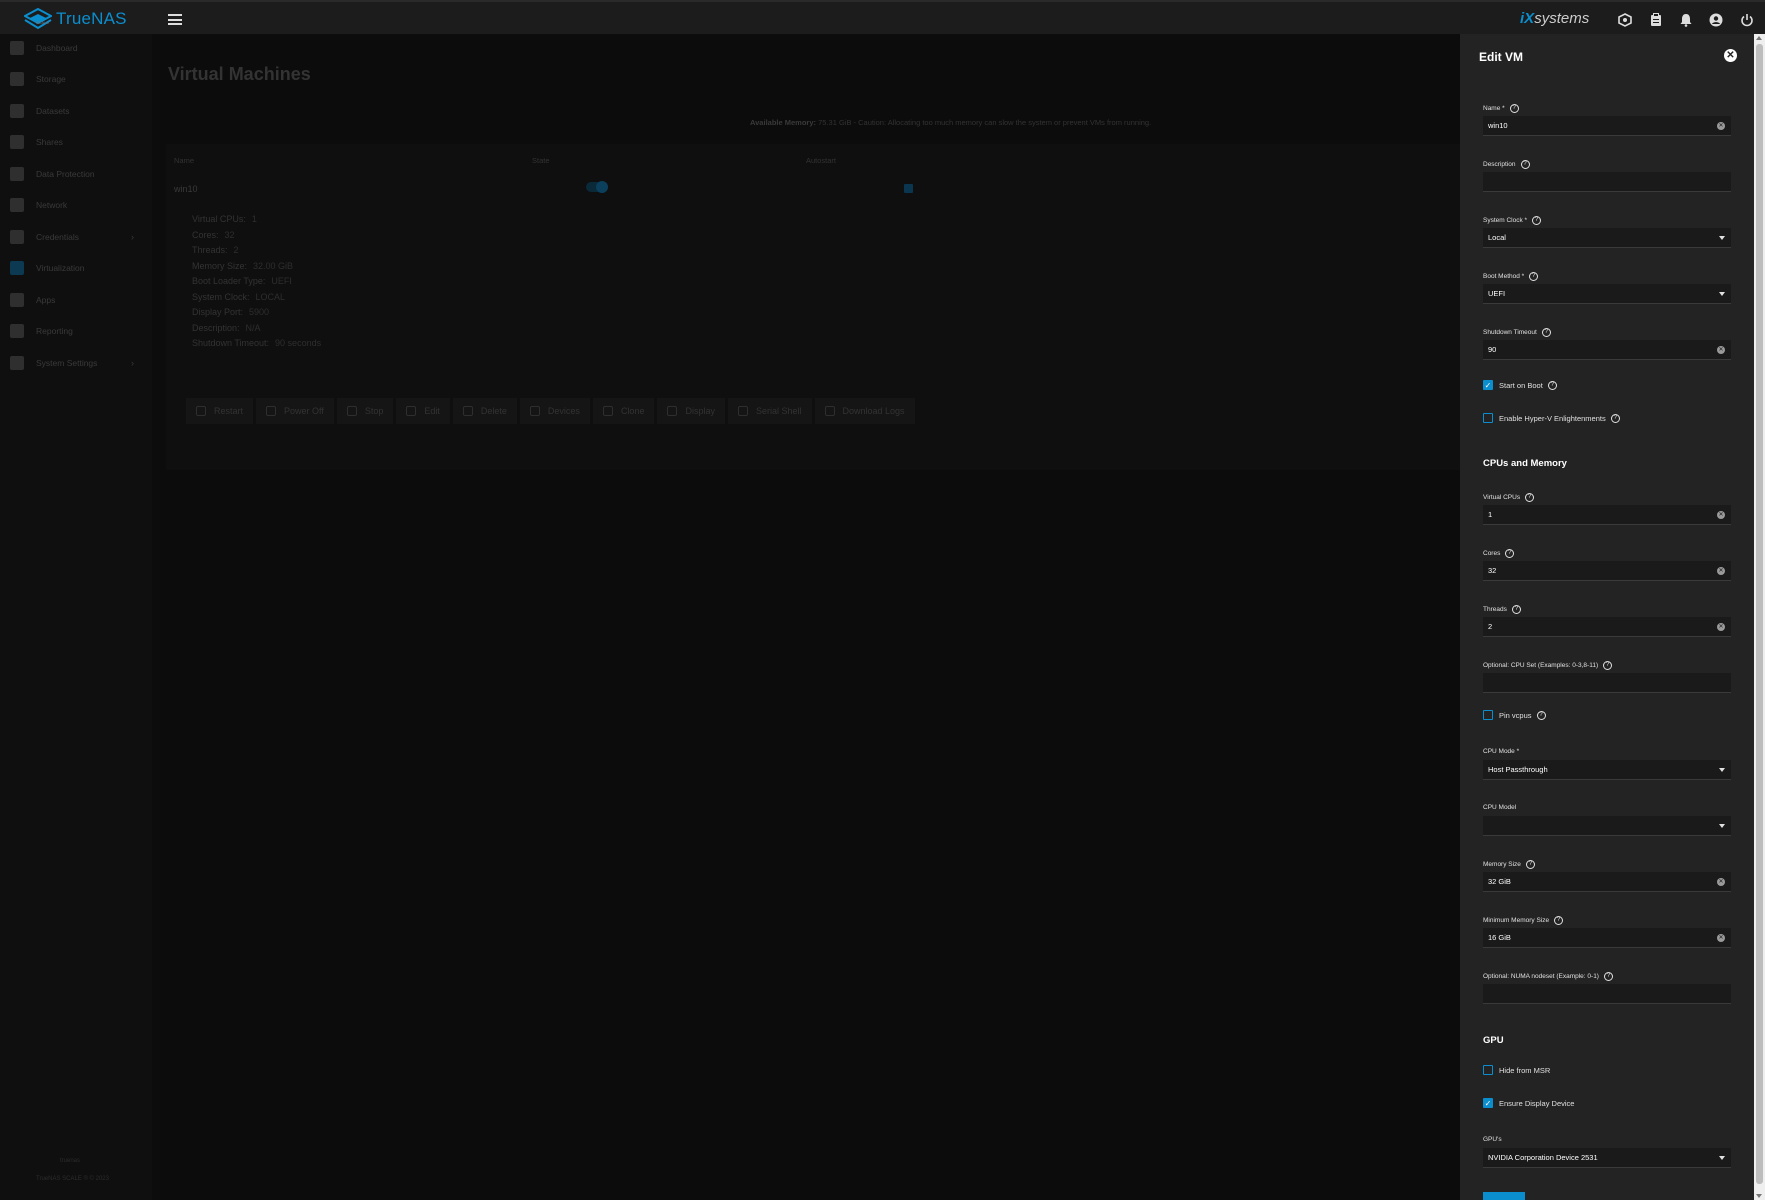 This screenshot has height=1200, width=1765. Describe the element at coordinates (1730, 55) in the screenshot. I see `close-icon: ✕` at that location.